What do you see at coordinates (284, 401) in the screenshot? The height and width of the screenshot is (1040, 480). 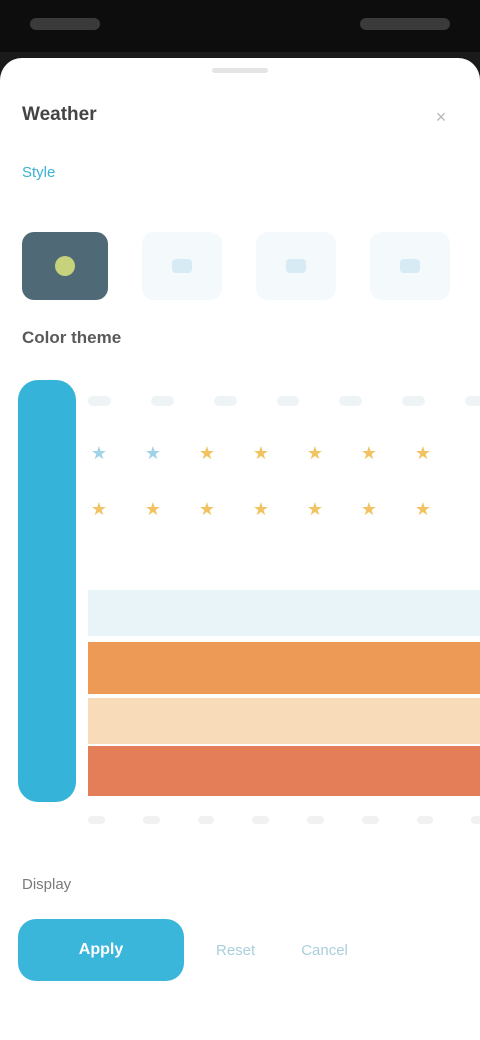 I see `preview-label-row` at bounding box center [284, 401].